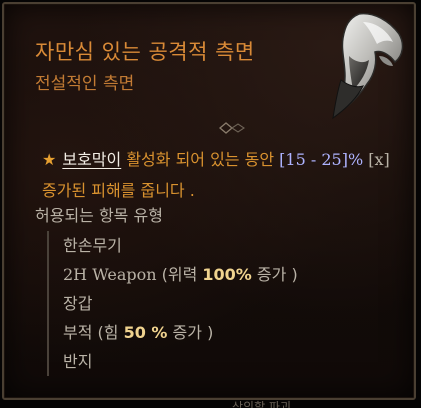 Image resolution: width=421 pixels, height=408 pixels. I want to click on affix-text-part1: 활성화 되어 있는 동안, so click(200, 159).